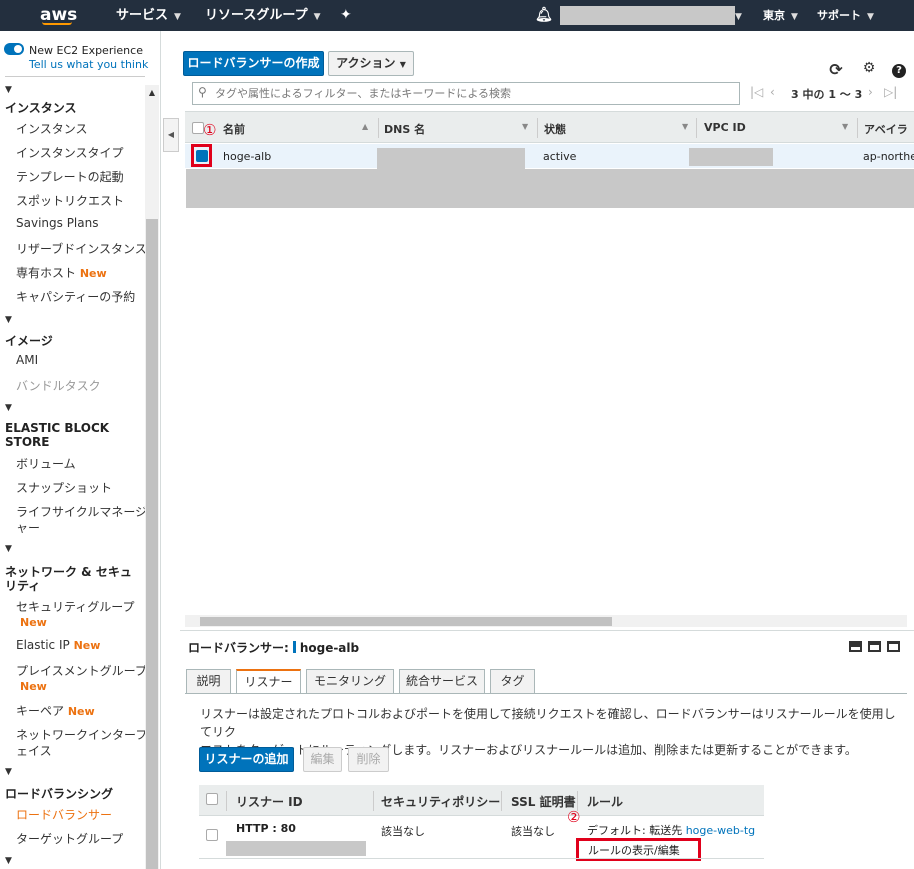  Describe the element at coordinates (365, 126) in the screenshot. I see `sort-asc-icon: ▲` at that location.